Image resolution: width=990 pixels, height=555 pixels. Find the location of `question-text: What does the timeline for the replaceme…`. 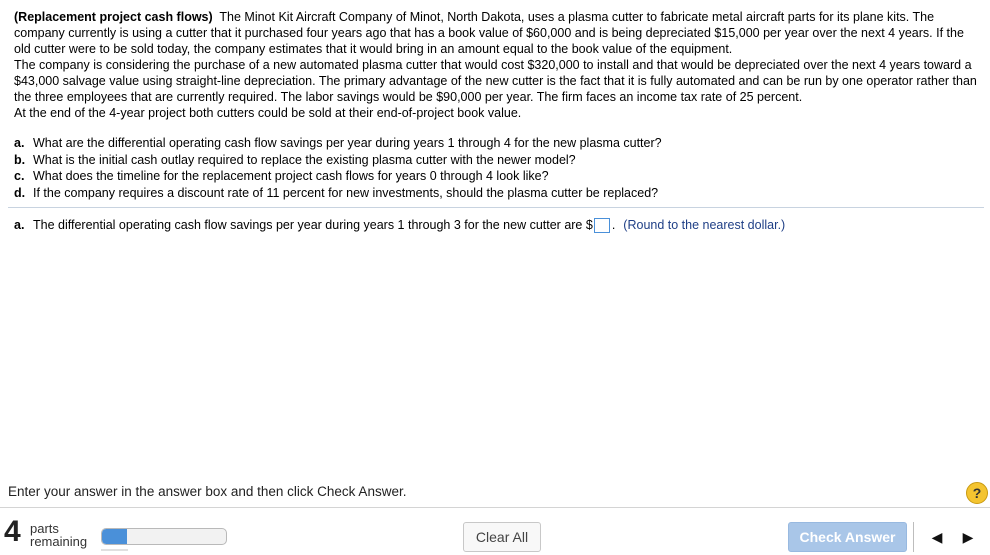

question-text: What does the timeline for the replaceme… is located at coordinates (291, 176).